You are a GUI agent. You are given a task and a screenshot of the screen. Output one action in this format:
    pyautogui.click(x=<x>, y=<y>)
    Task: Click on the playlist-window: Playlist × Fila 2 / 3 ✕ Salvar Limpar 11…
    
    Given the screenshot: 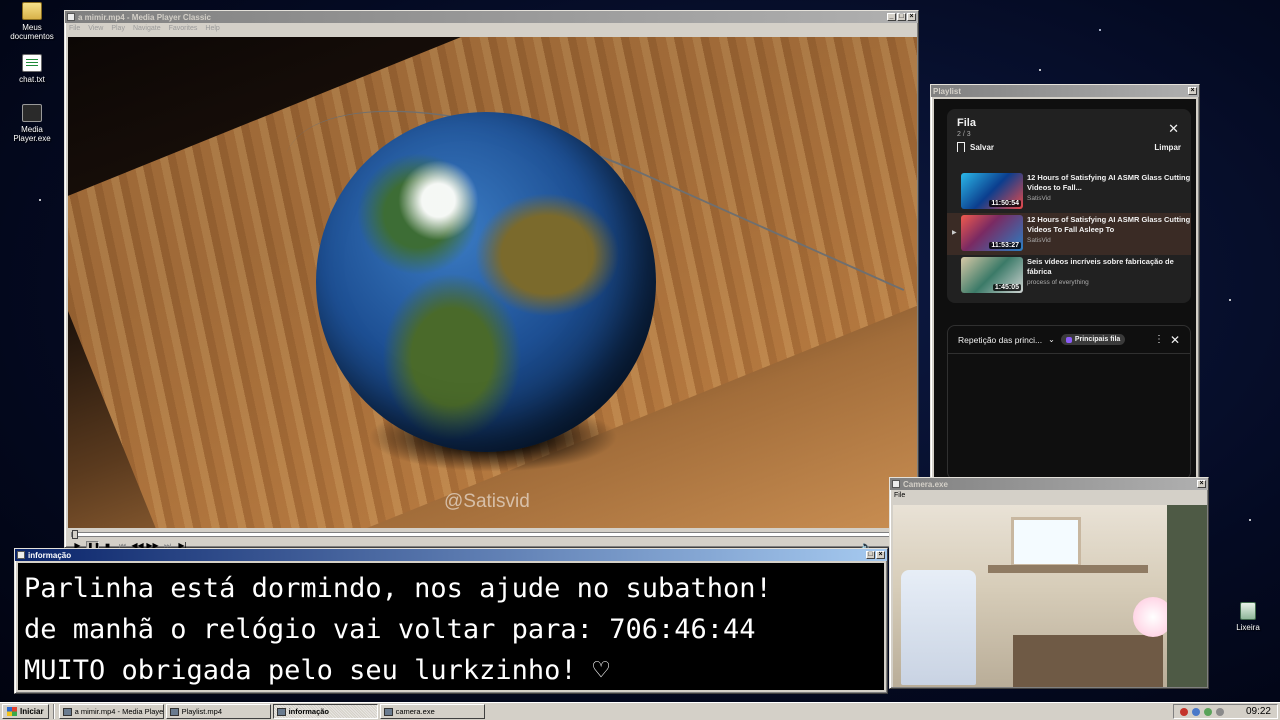 What is the action you would take?
    pyautogui.click(x=1065, y=284)
    